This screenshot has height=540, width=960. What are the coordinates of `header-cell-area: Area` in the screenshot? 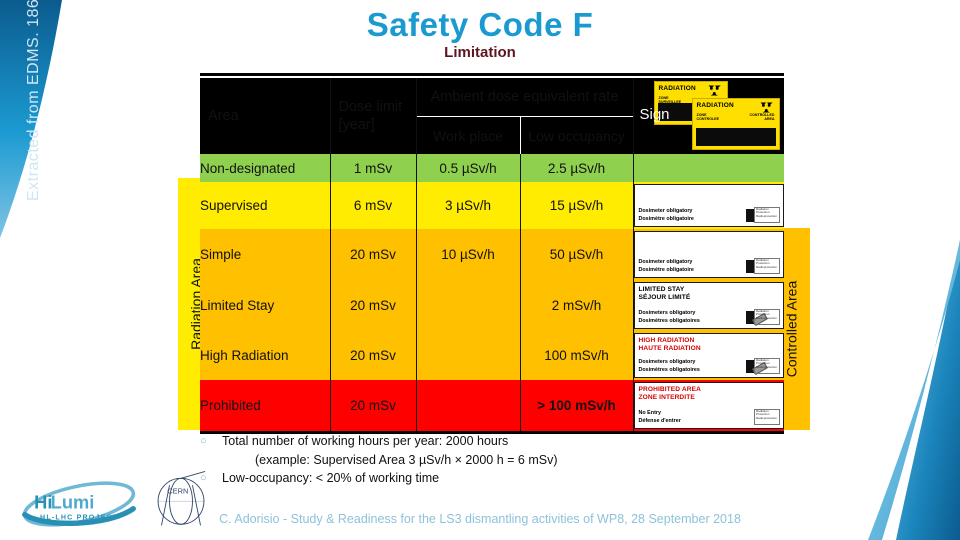 It's located at (265, 116).